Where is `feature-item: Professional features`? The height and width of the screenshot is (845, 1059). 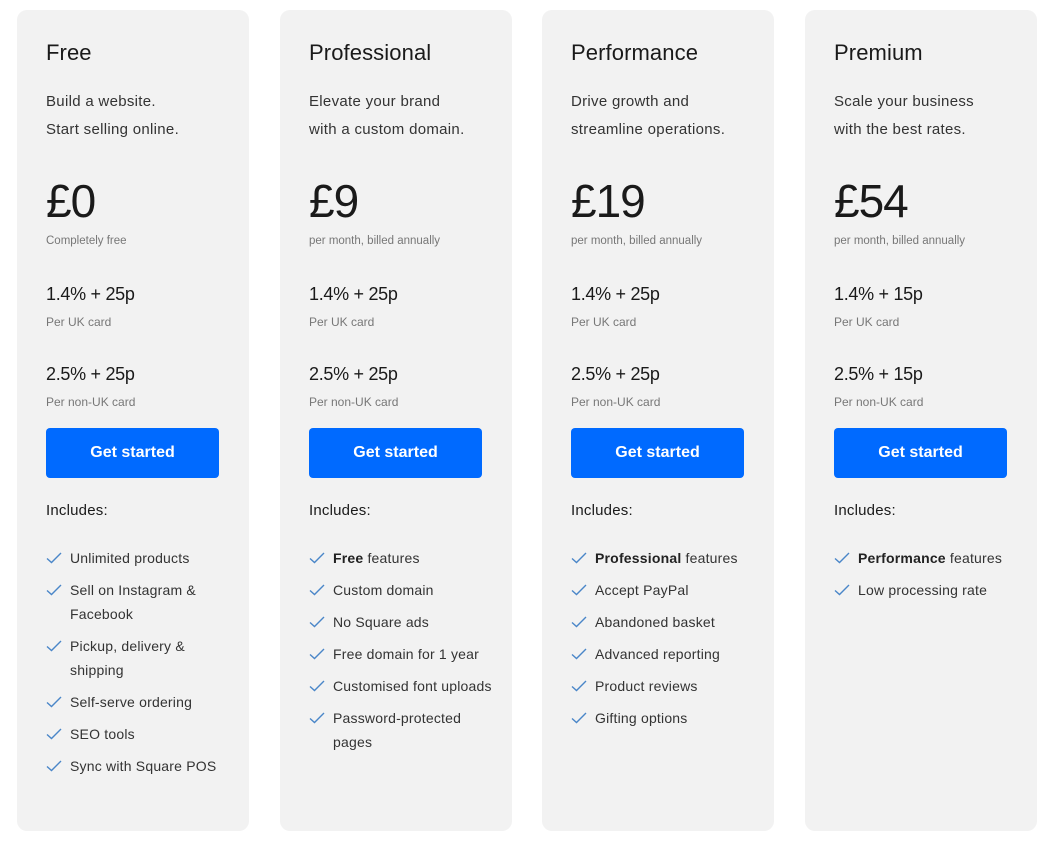 feature-item: Professional features is located at coordinates (666, 558).